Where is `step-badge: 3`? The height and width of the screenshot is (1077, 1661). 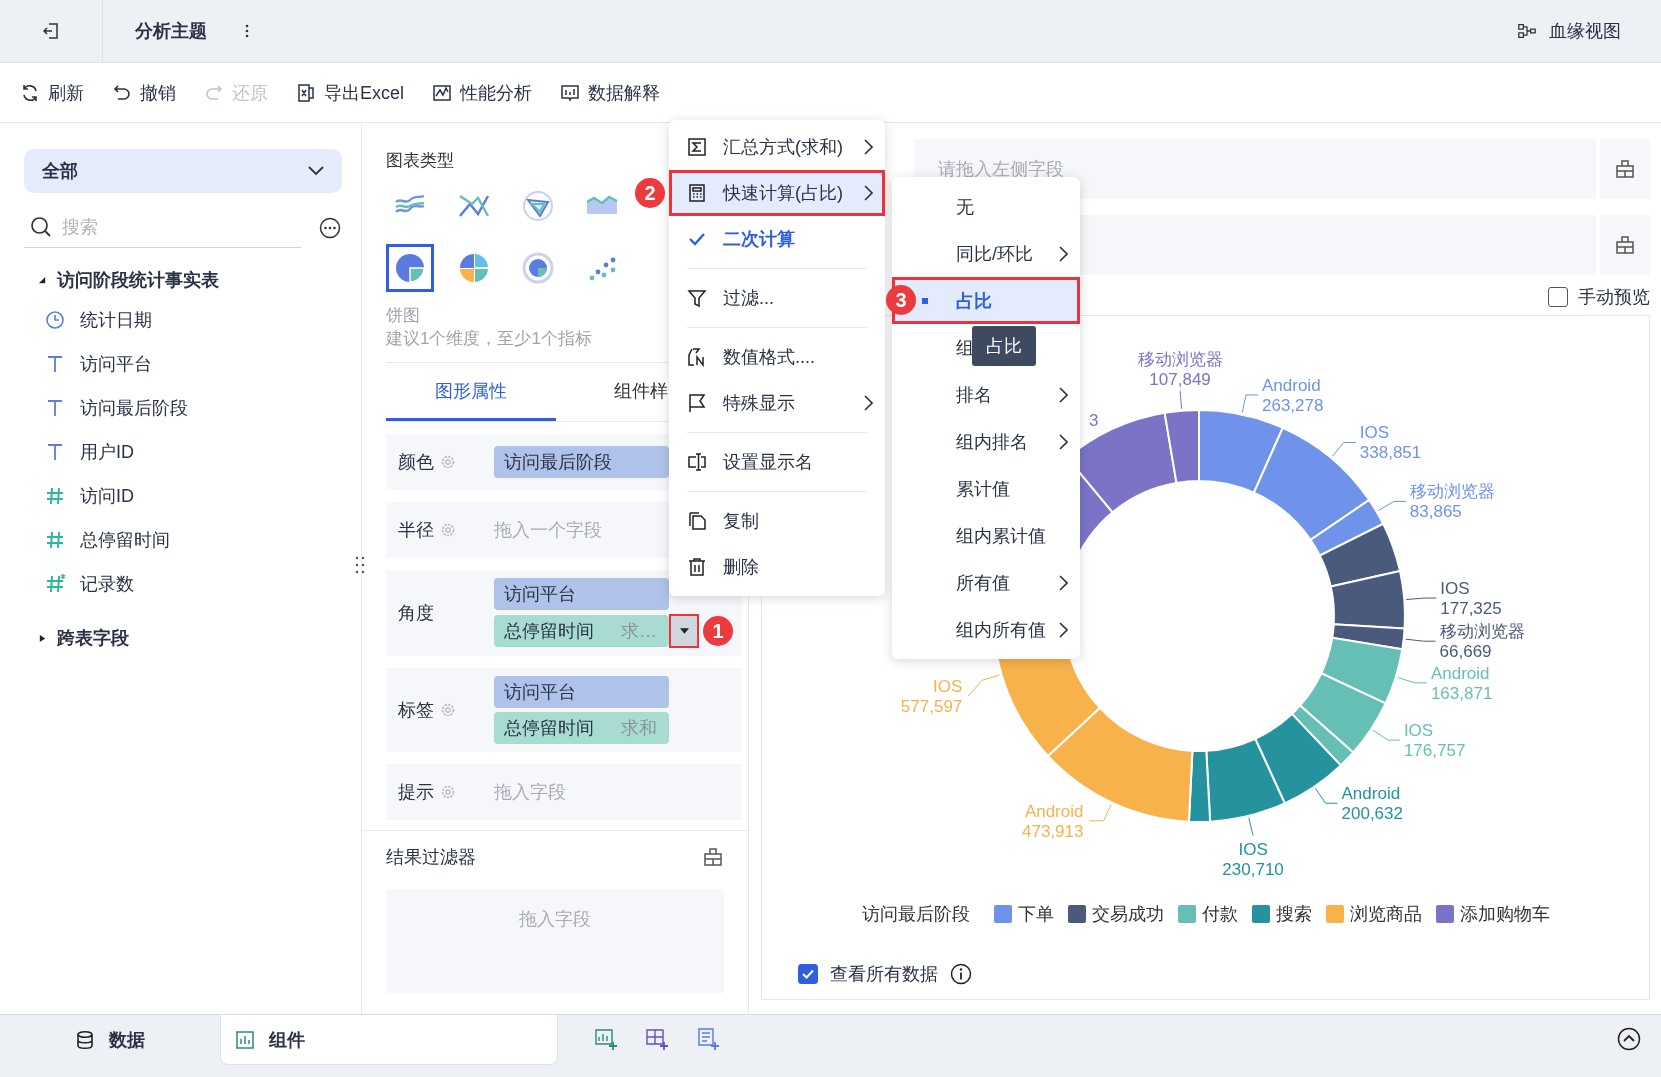
step-badge: 3 is located at coordinates (901, 300).